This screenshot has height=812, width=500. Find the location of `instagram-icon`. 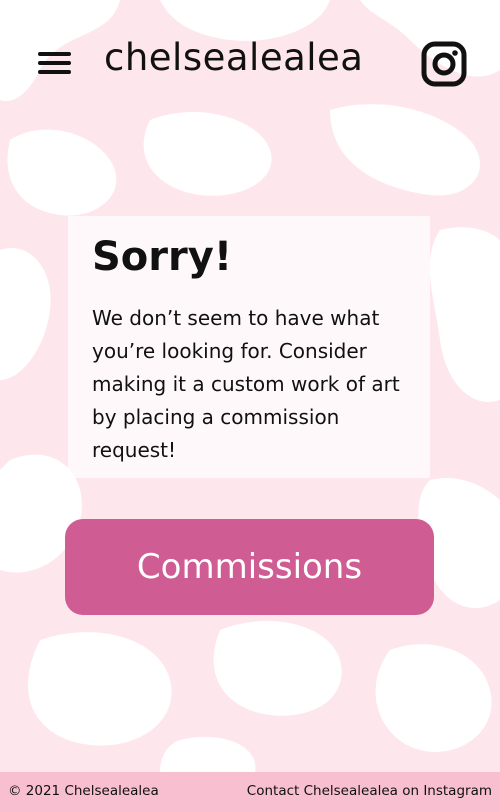

instagram-icon is located at coordinates (444, 64).